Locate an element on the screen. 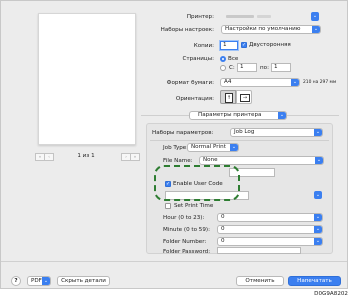 This screenshot has width=350, height=301. section-value: Параметры принтера is located at coordinates (230, 115).